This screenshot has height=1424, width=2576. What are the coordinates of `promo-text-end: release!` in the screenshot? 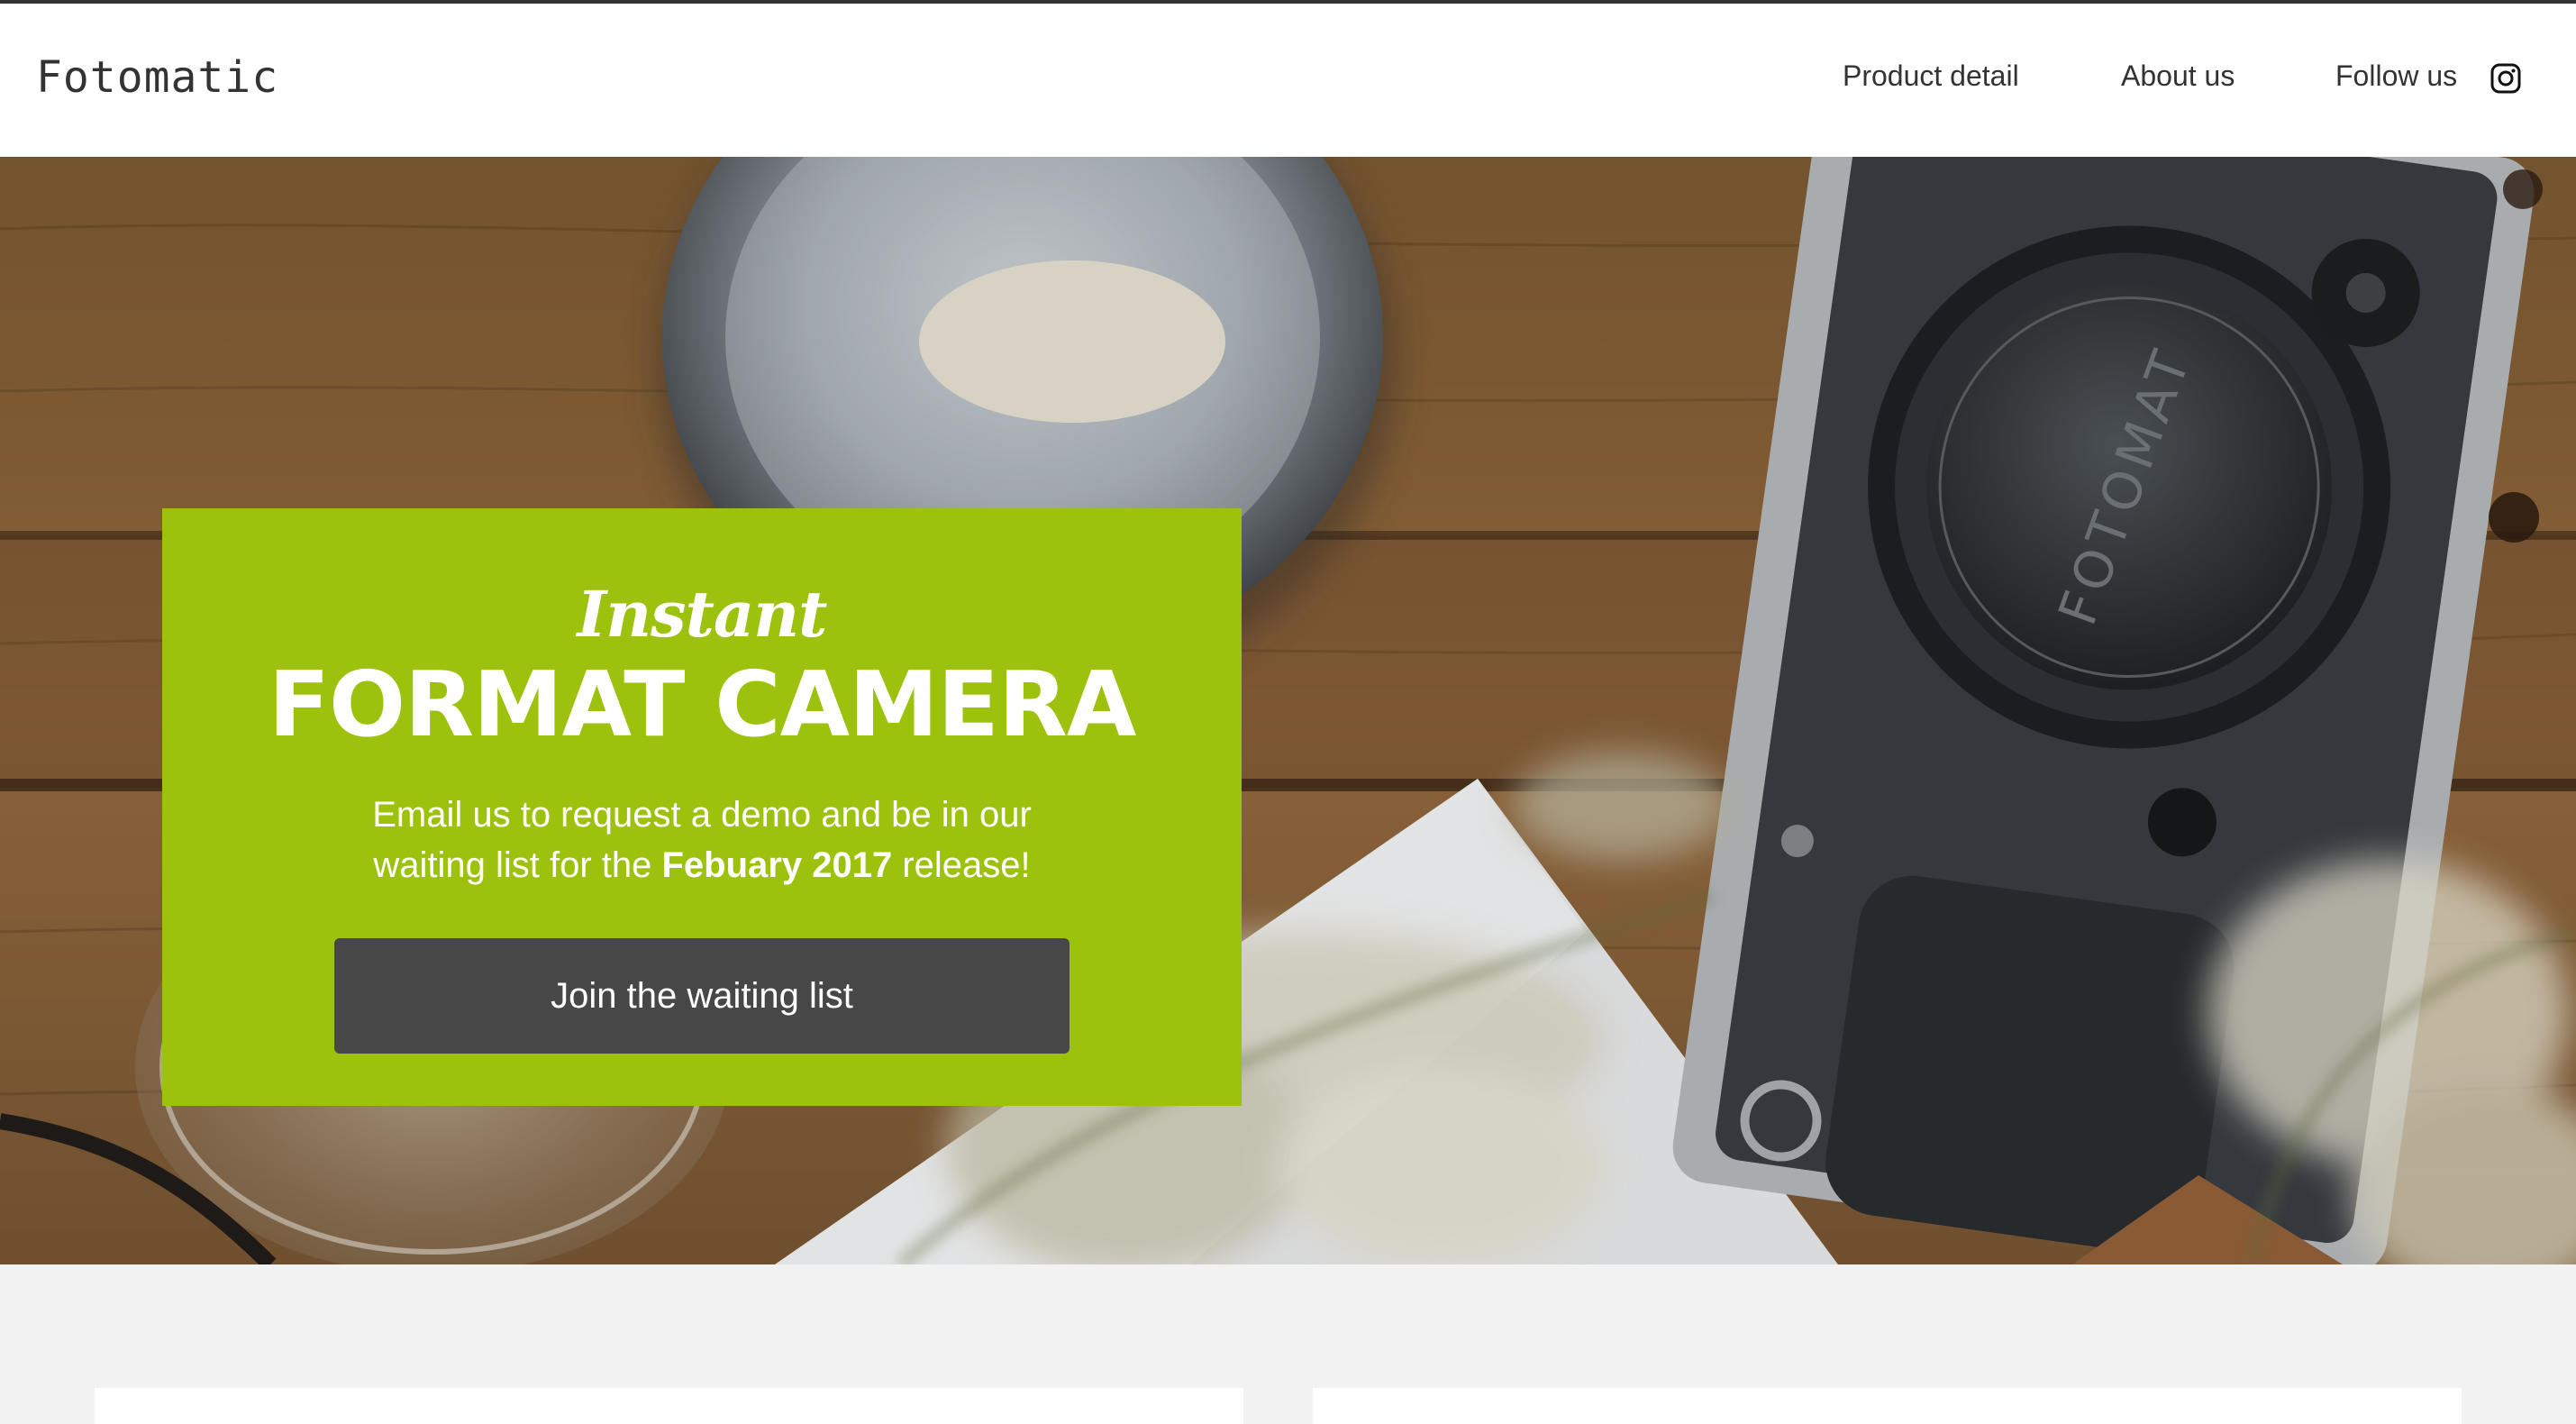 It's located at (961, 865).